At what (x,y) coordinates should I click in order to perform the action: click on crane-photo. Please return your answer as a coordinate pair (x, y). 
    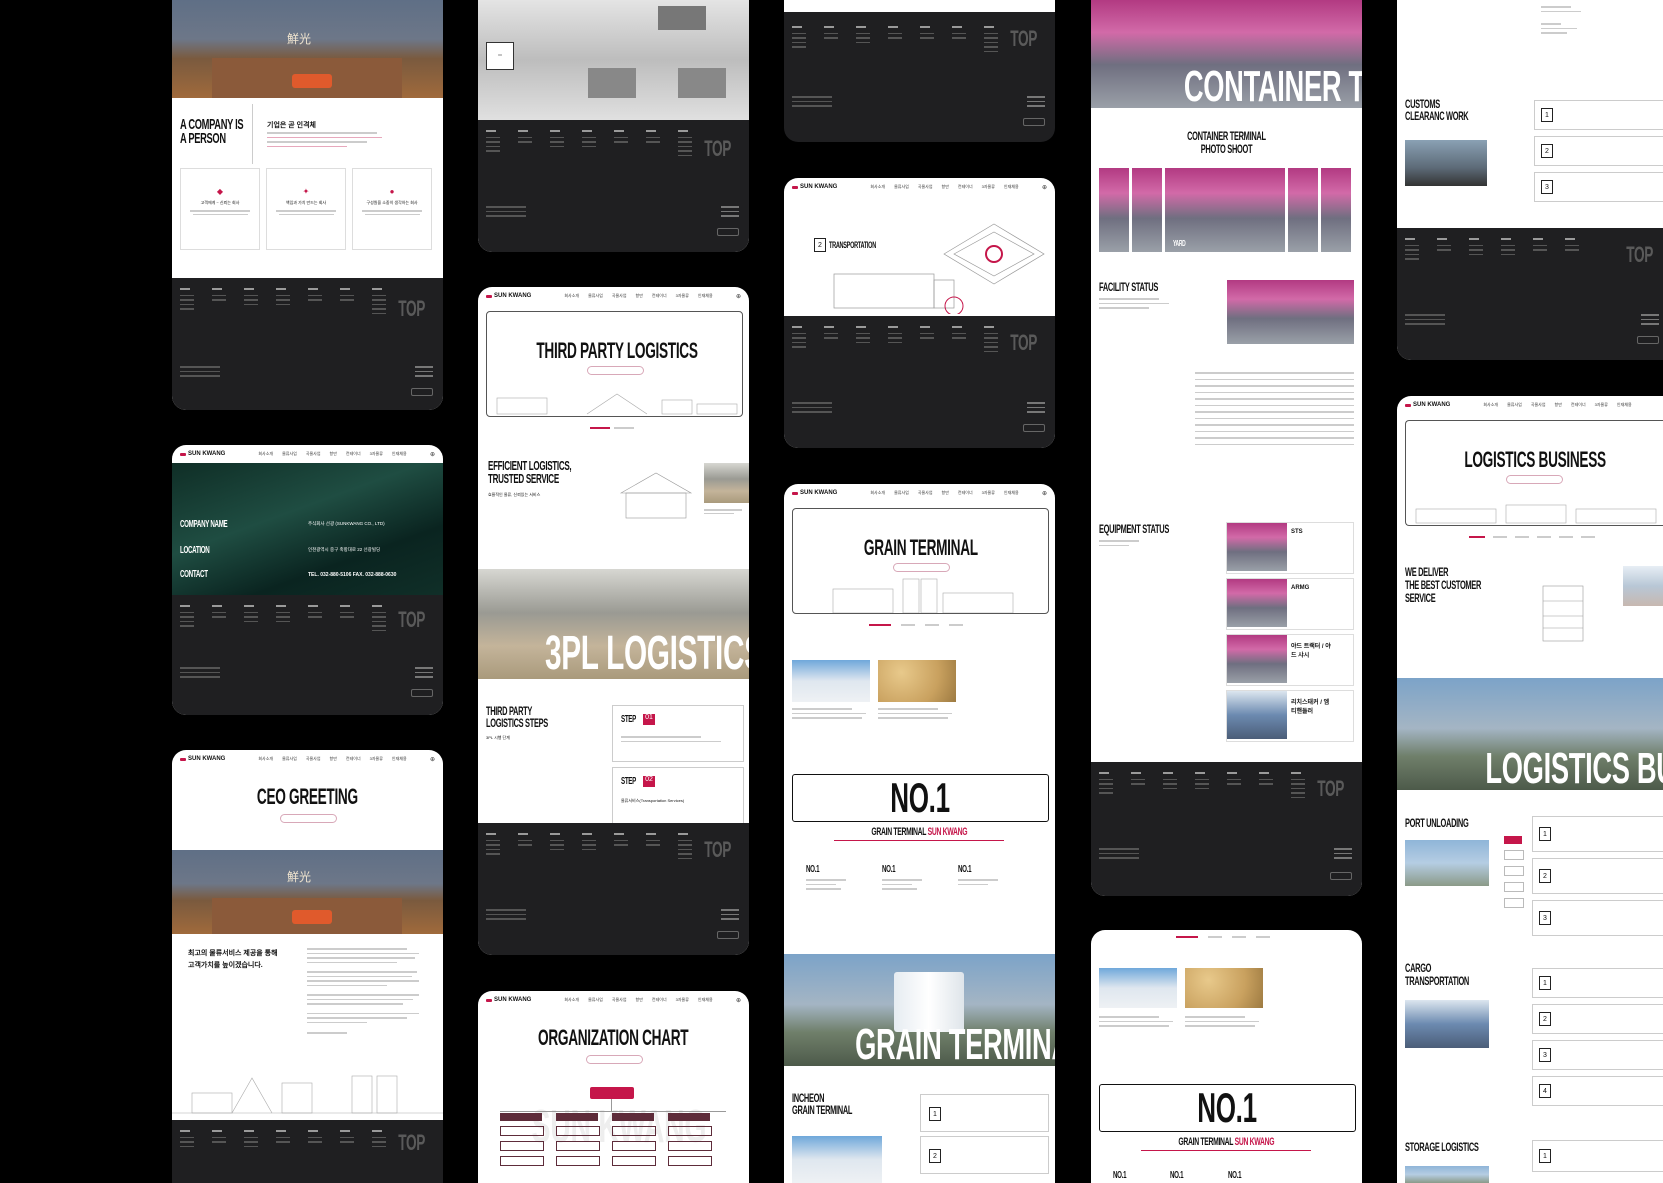
    Looking at the image, I should click on (1643, 586).